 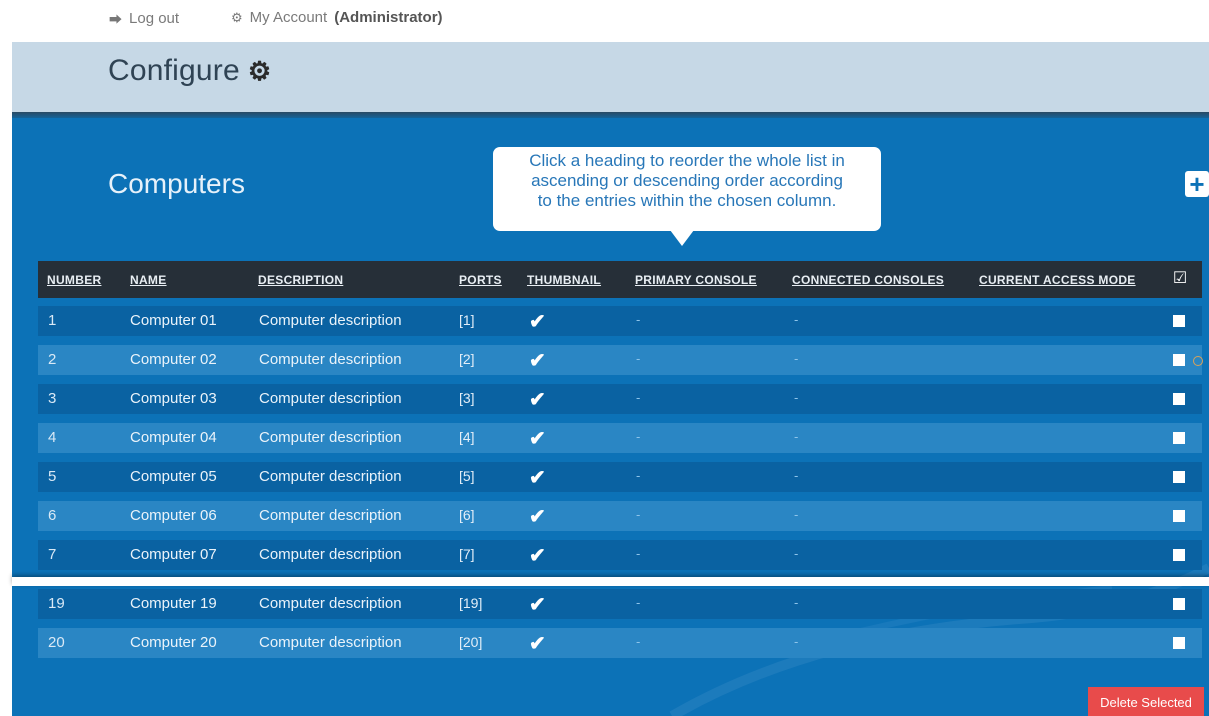 I want to click on row-ports: [6], so click(x=467, y=515).